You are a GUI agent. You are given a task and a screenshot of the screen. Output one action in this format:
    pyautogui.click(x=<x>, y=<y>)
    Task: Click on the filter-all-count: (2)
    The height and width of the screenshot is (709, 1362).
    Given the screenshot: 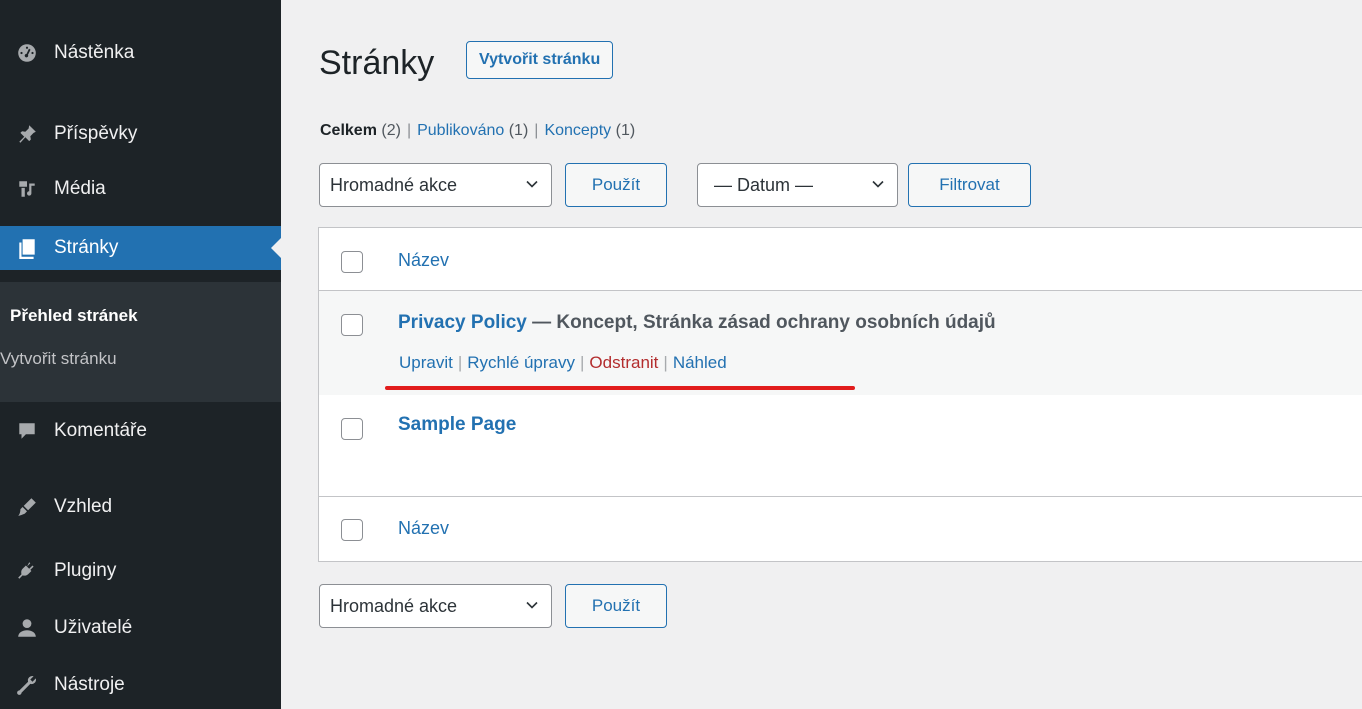 What is the action you would take?
    pyautogui.click(x=391, y=130)
    